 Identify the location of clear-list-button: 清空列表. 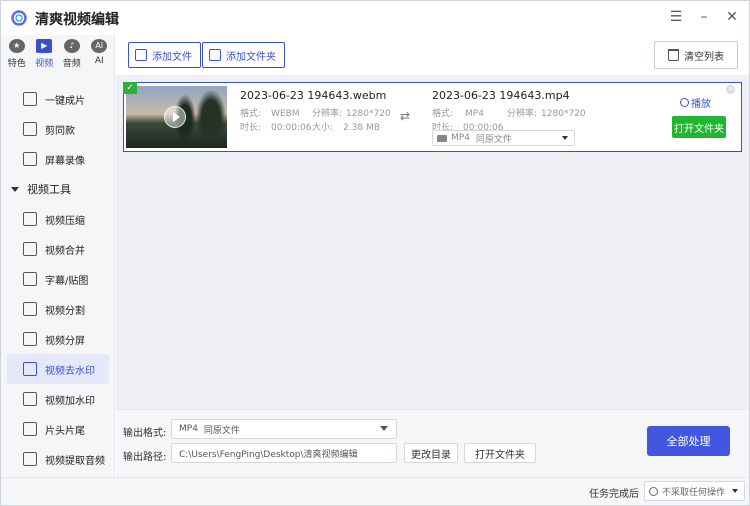
(696, 55).